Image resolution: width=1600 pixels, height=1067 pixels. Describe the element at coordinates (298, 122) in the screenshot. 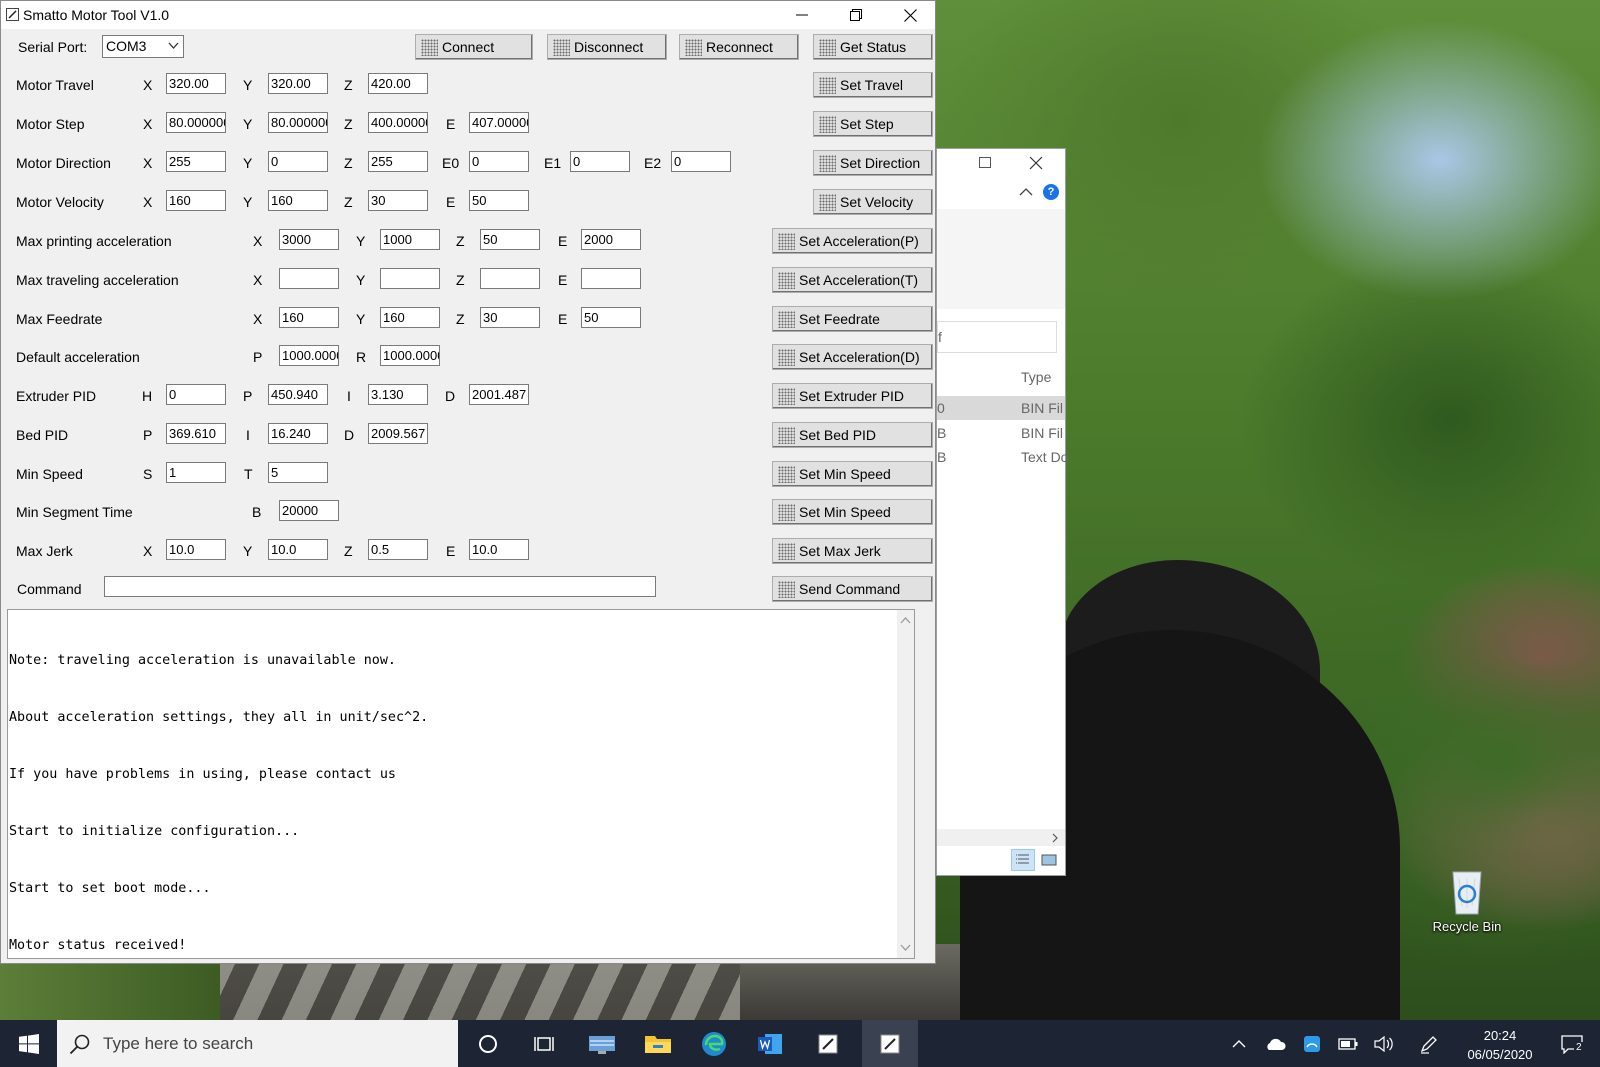

I see `step-y-field: 80.000000` at that location.